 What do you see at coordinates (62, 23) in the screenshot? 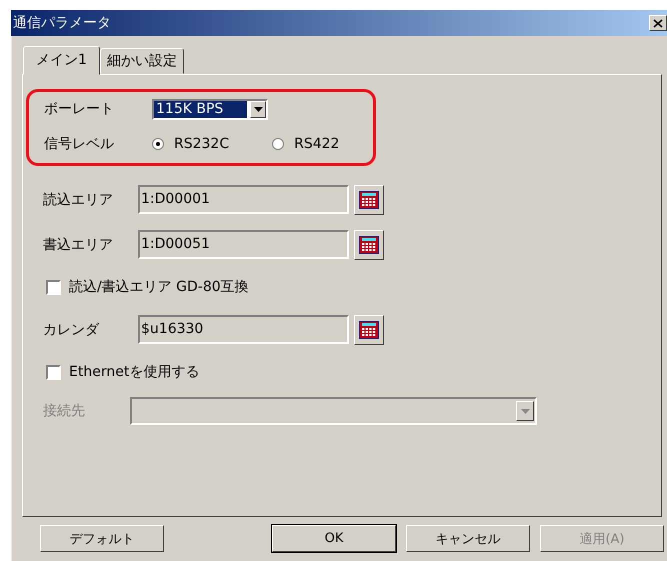
I see `window-title: 通信パラメータ` at bounding box center [62, 23].